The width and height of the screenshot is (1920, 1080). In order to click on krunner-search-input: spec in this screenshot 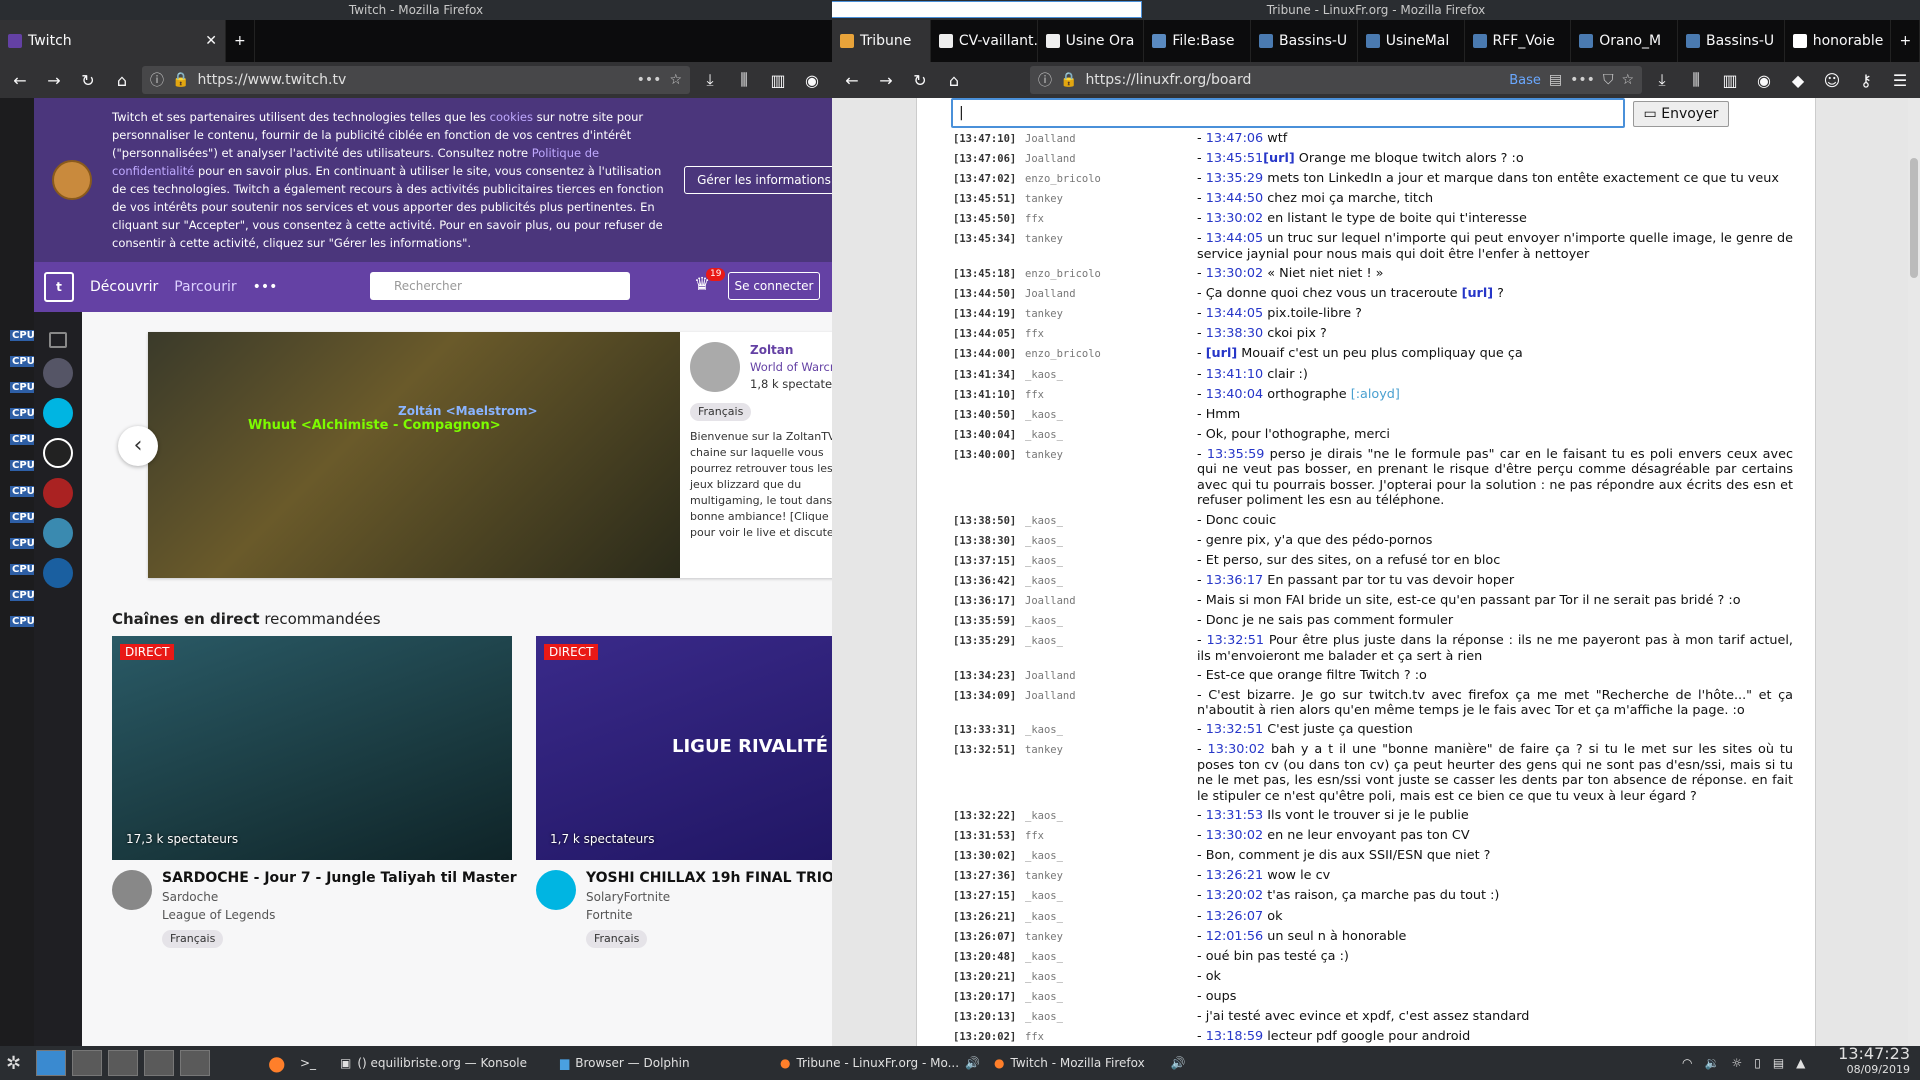, I will do `click(987, 9)`.